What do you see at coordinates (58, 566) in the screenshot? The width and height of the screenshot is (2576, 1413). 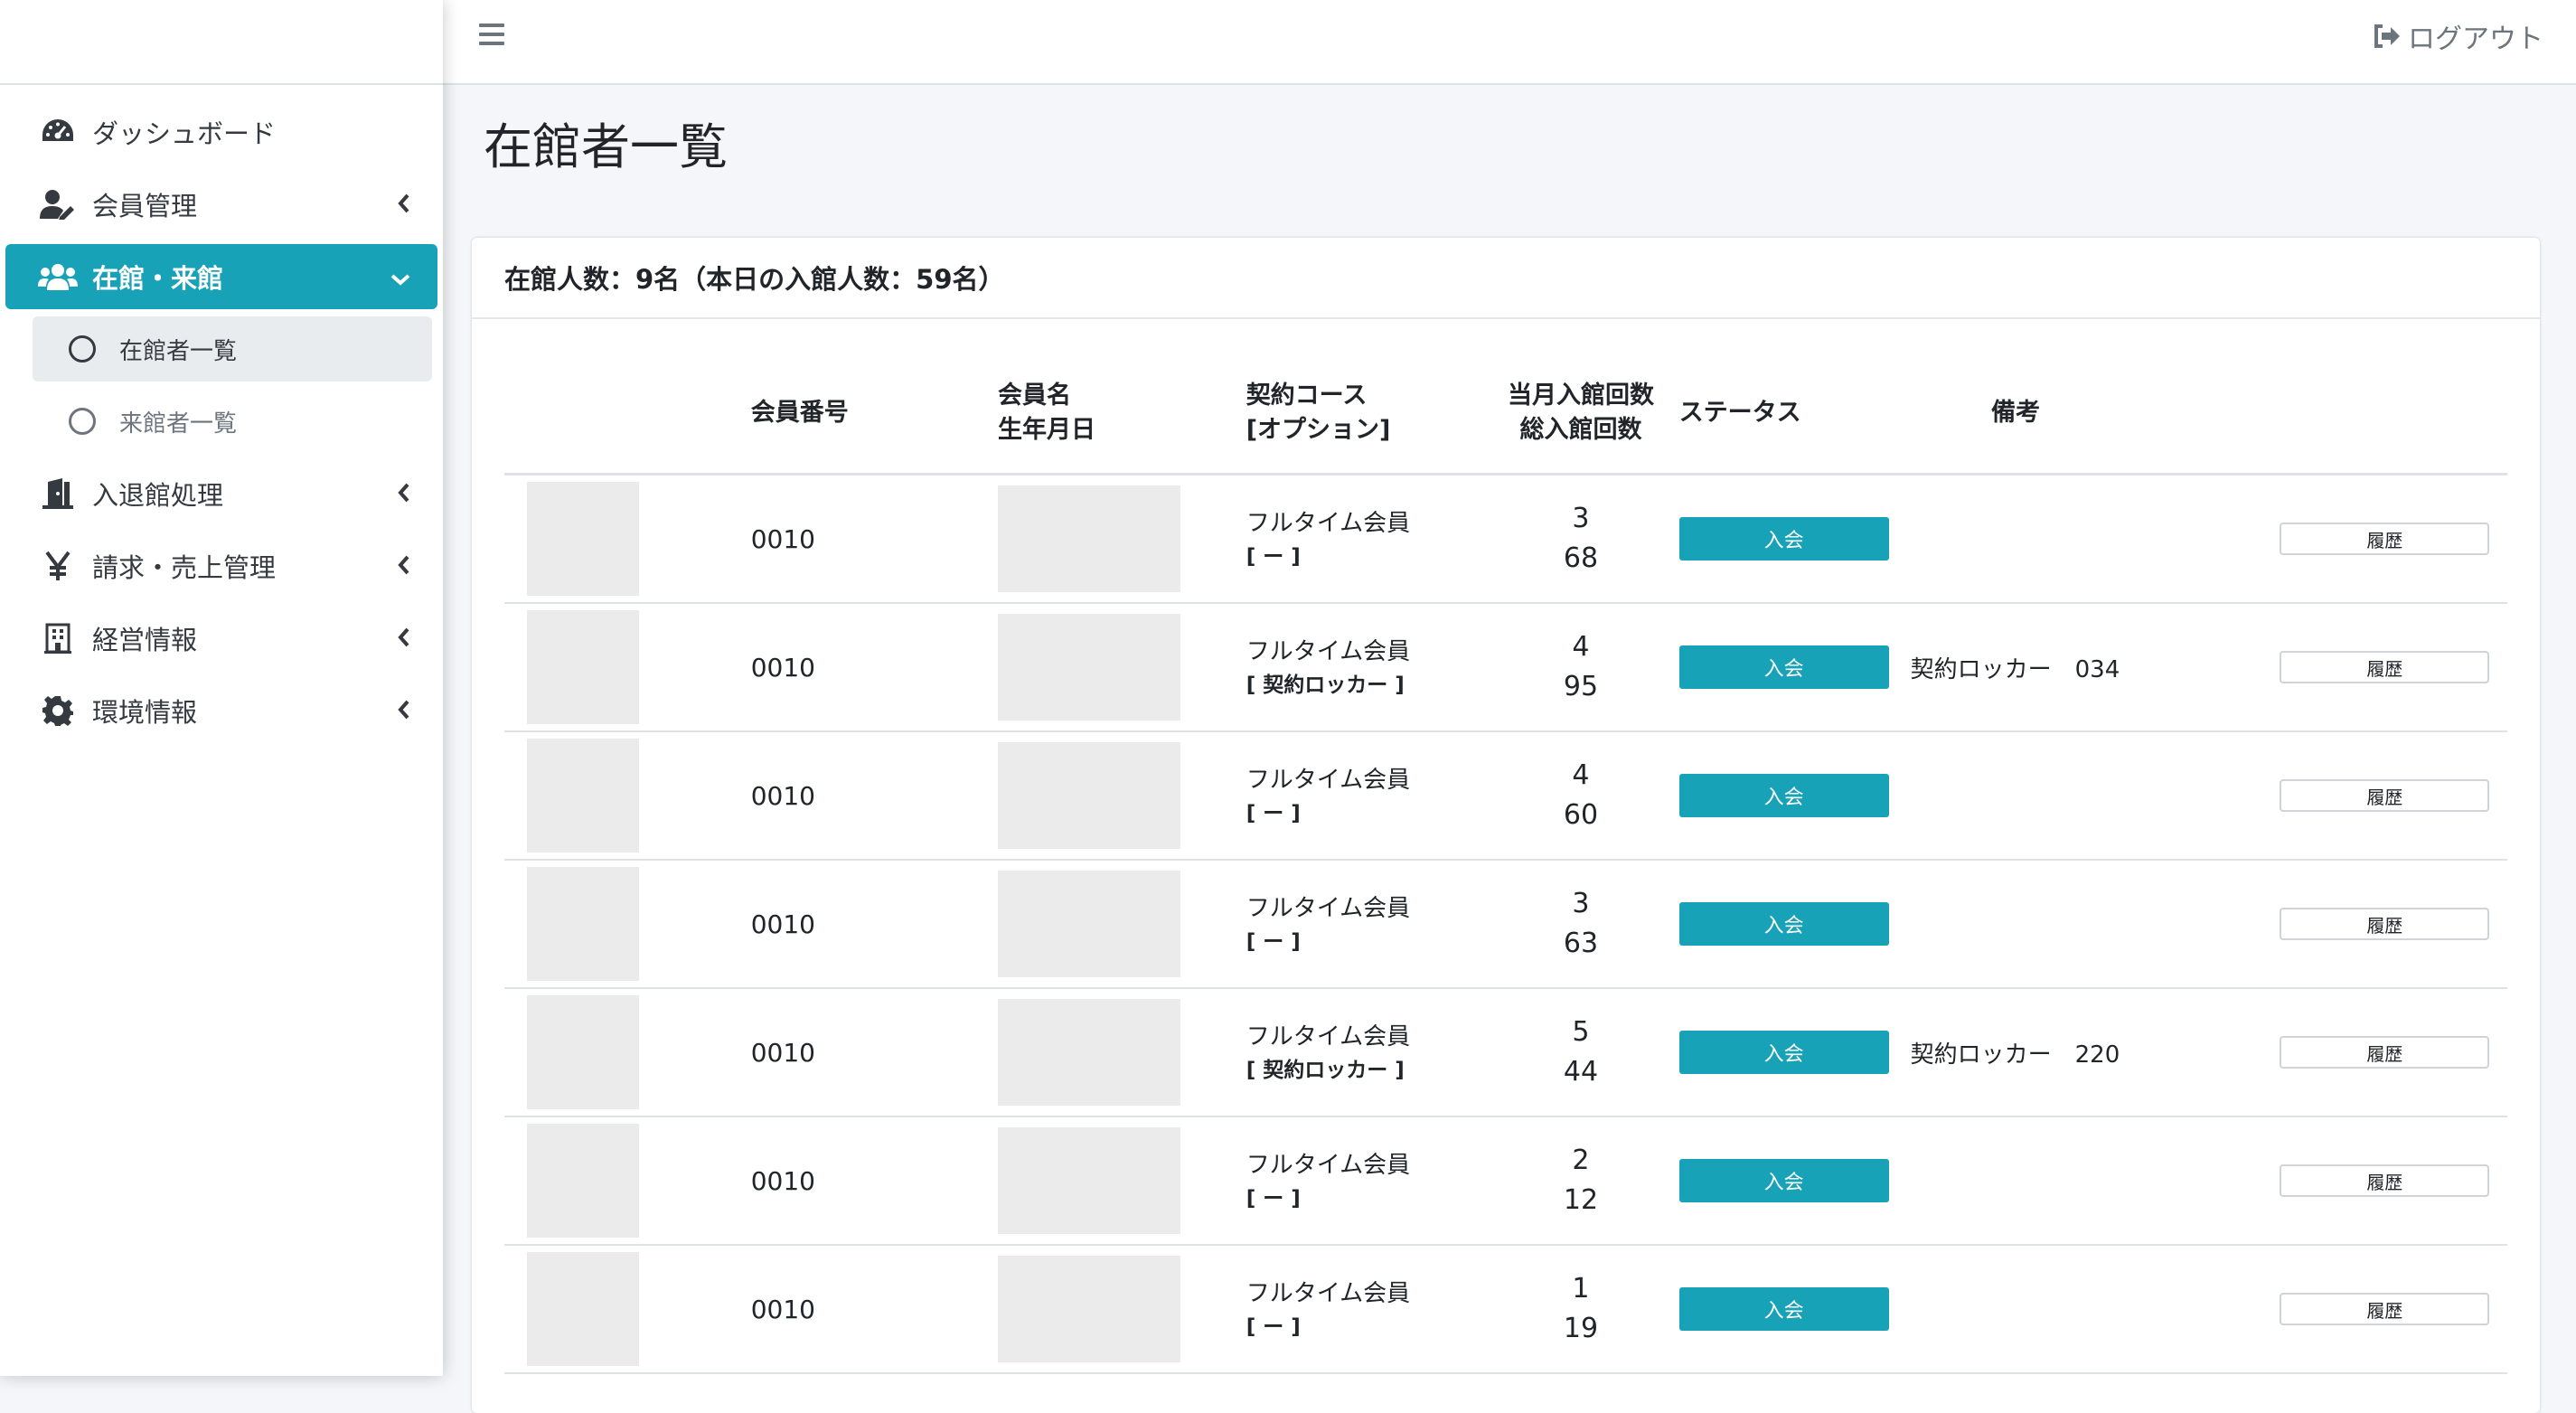 I see `yen-icon` at bounding box center [58, 566].